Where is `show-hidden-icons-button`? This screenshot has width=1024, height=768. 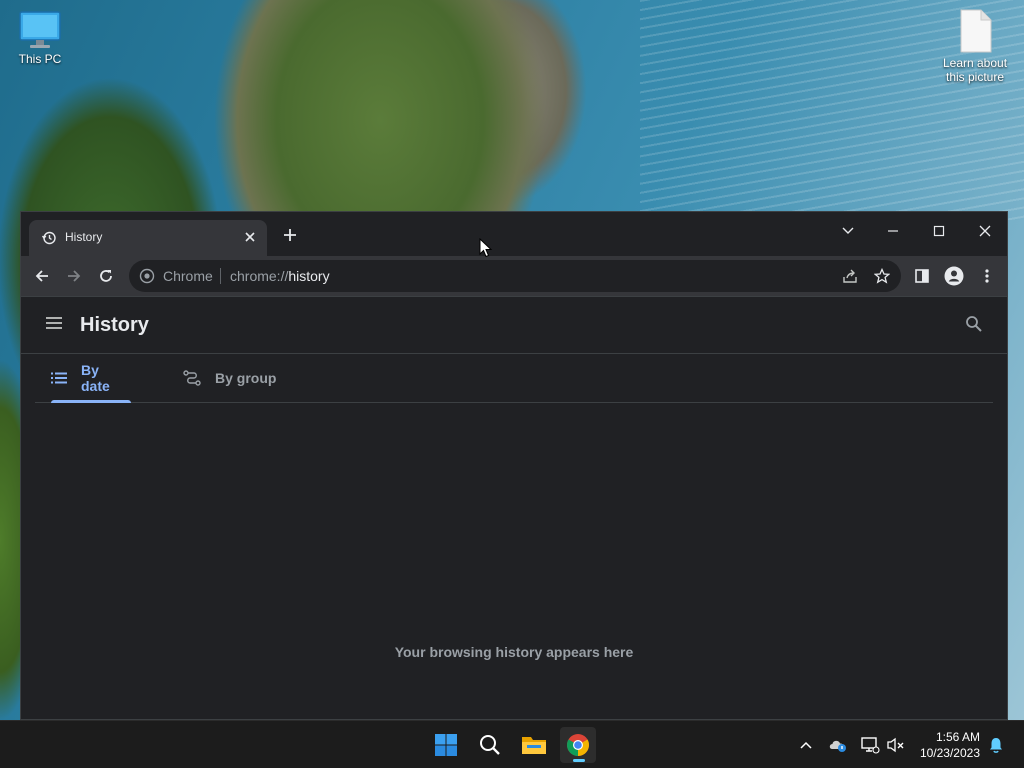
show-hidden-icons-button is located at coordinates (806, 745).